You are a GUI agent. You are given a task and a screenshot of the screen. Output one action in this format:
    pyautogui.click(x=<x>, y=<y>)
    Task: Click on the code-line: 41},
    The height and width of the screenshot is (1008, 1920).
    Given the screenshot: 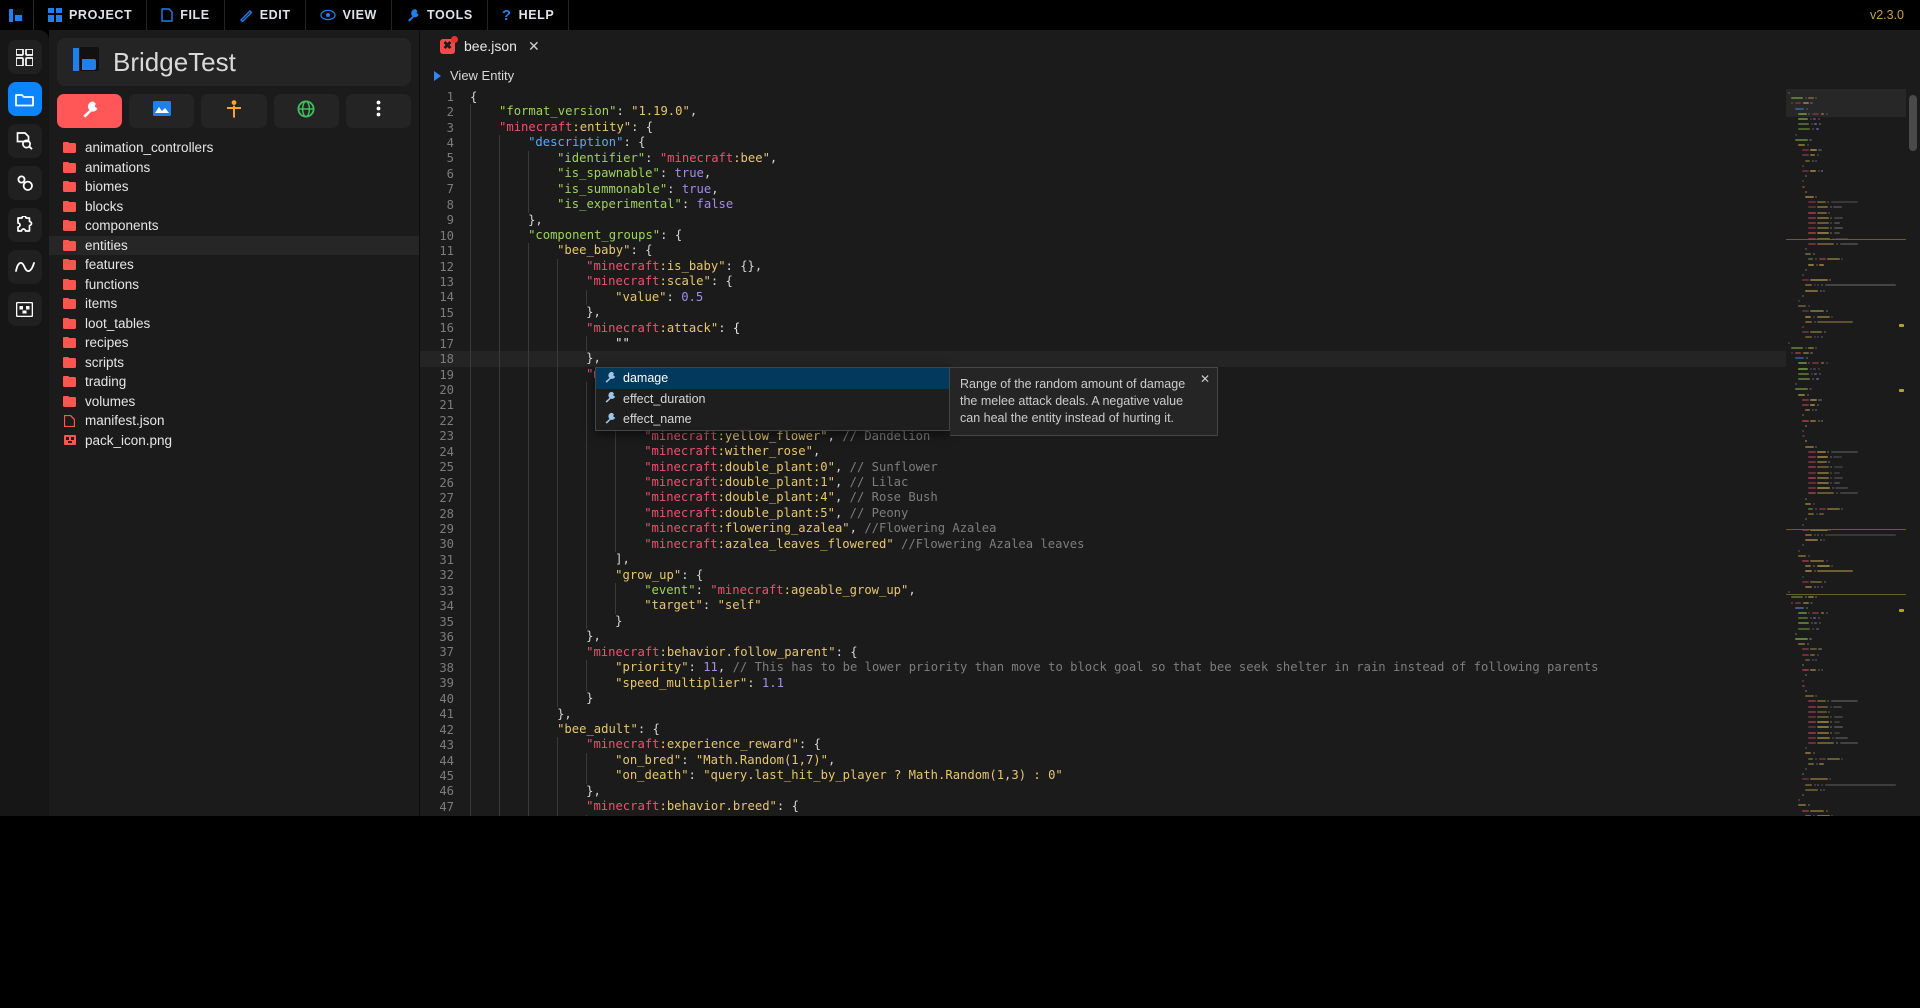 What is the action you would take?
    pyautogui.click(x=1103, y=714)
    